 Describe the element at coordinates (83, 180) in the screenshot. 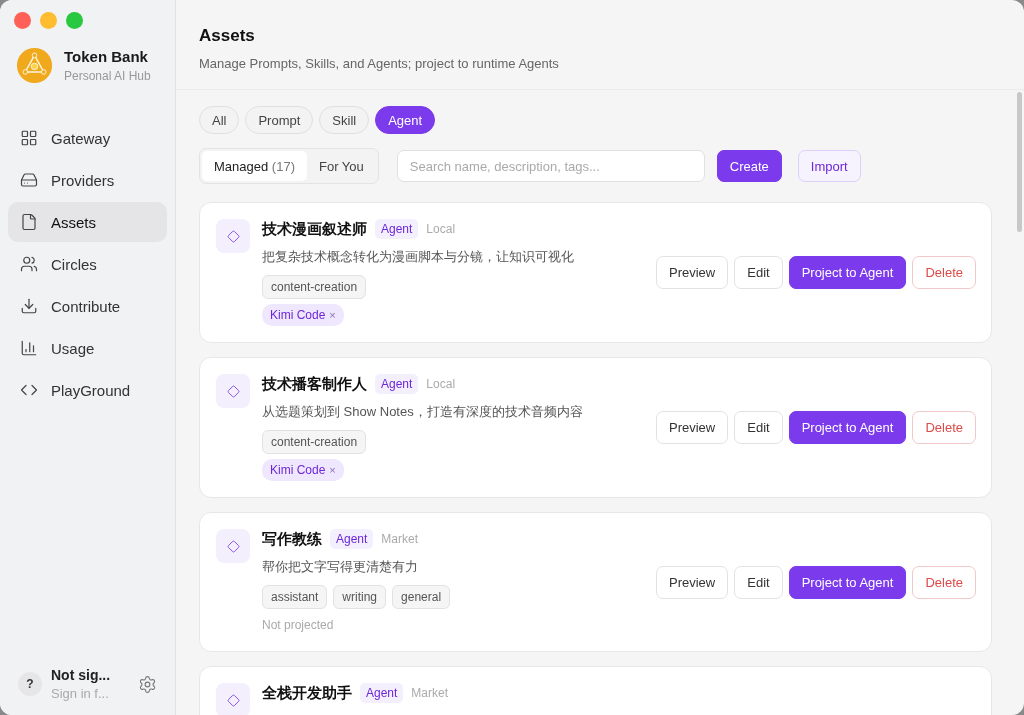

I see `sidebar-label: Providers` at that location.